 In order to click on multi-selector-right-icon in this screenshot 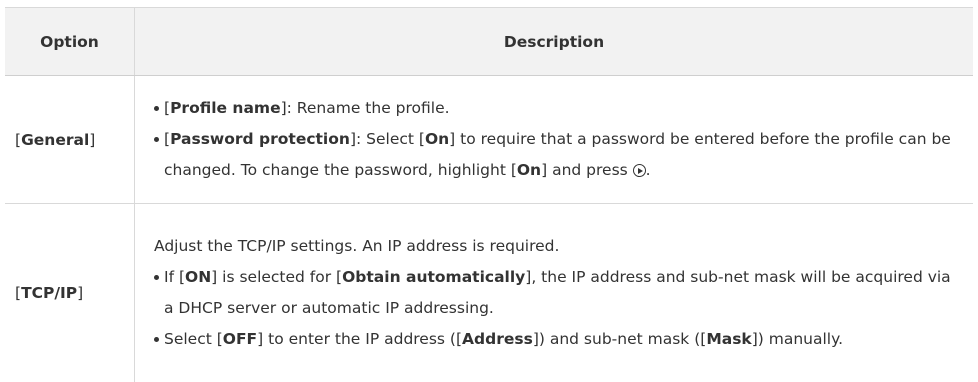, I will do `click(639, 170)`.